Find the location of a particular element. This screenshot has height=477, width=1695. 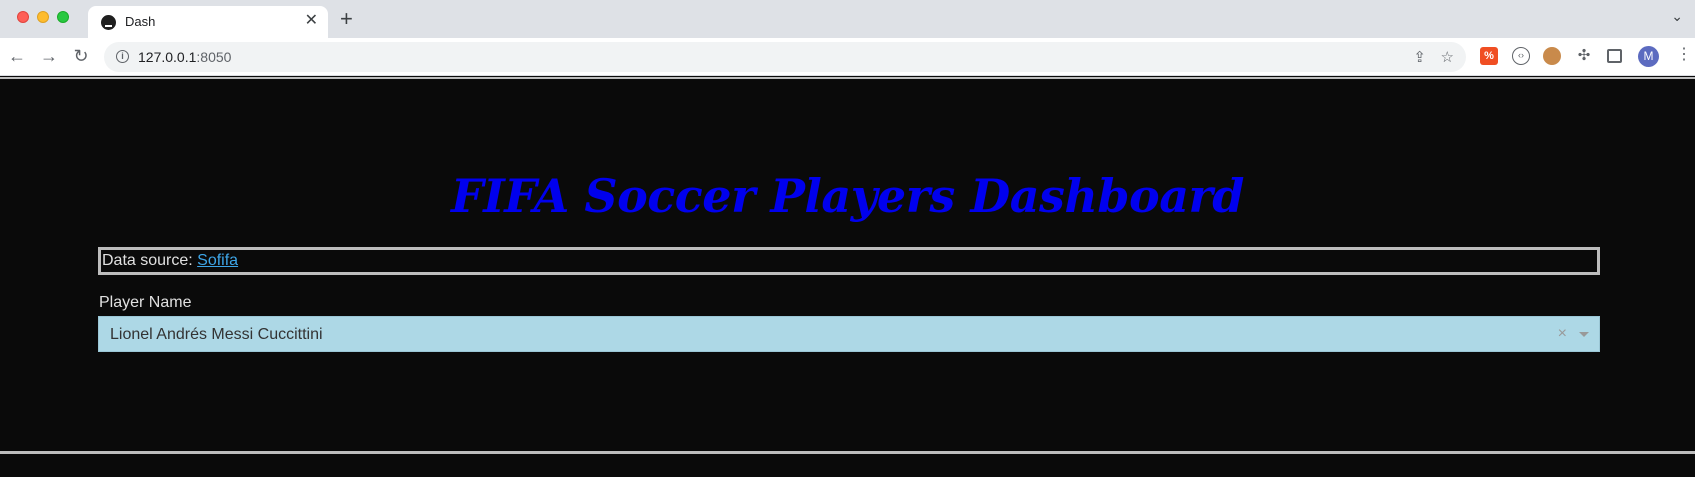

dropdown-arrow-icon is located at coordinates (1584, 334).